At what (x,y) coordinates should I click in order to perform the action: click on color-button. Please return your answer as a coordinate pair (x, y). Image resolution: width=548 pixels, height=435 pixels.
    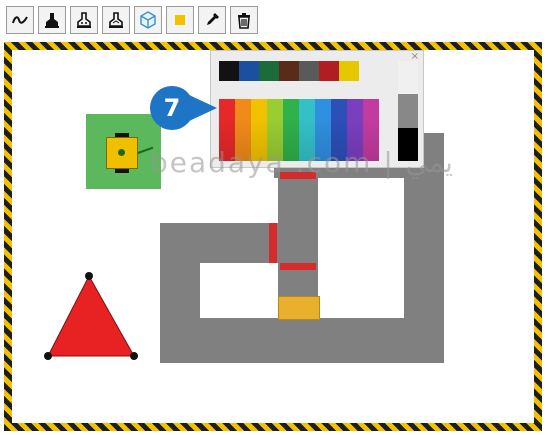
    Looking at the image, I should click on (180, 20).